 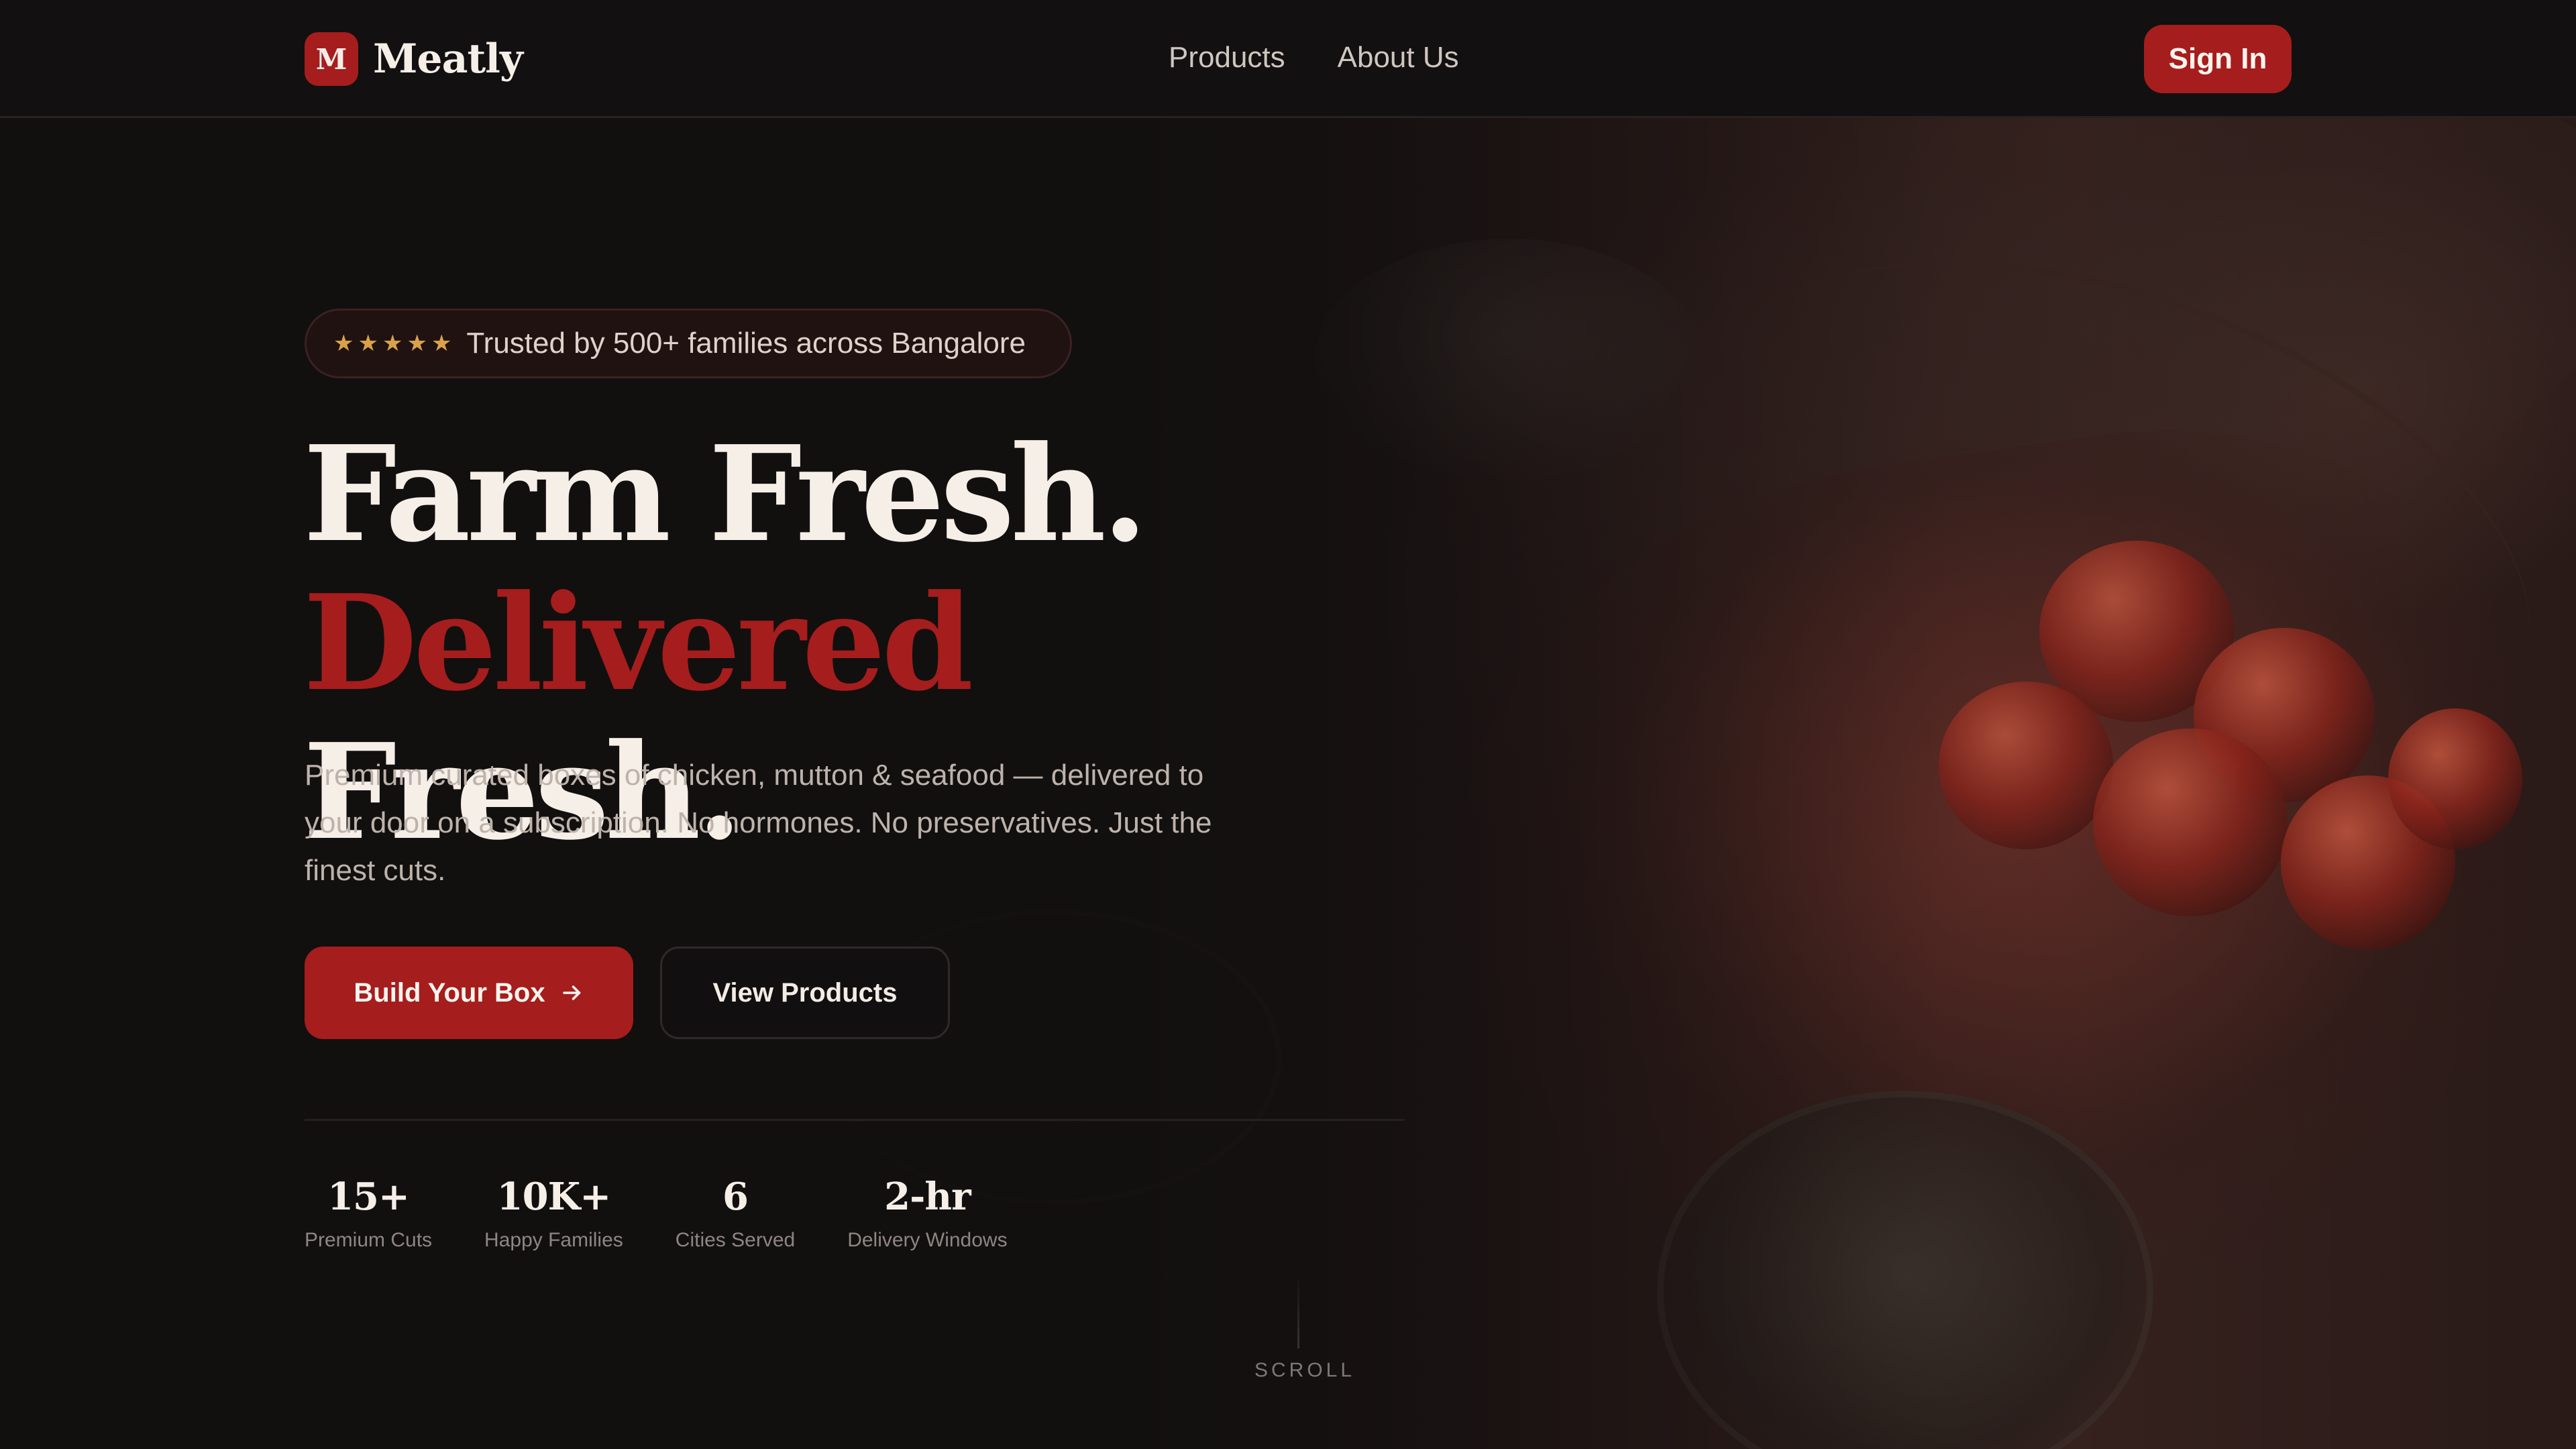 What do you see at coordinates (369, 1240) in the screenshot?
I see `stat-label: Premium Cuts` at bounding box center [369, 1240].